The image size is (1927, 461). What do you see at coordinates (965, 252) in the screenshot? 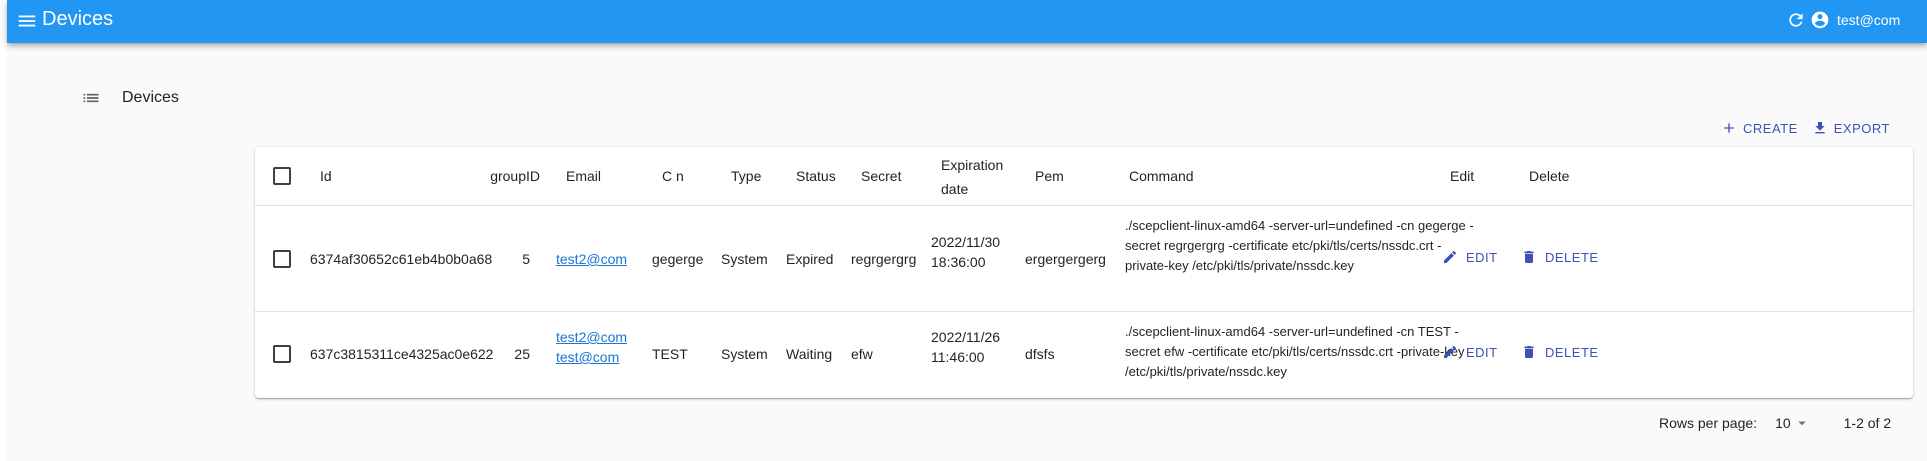
I see `device-expiration: 2022/11/30 18:36:00` at bounding box center [965, 252].